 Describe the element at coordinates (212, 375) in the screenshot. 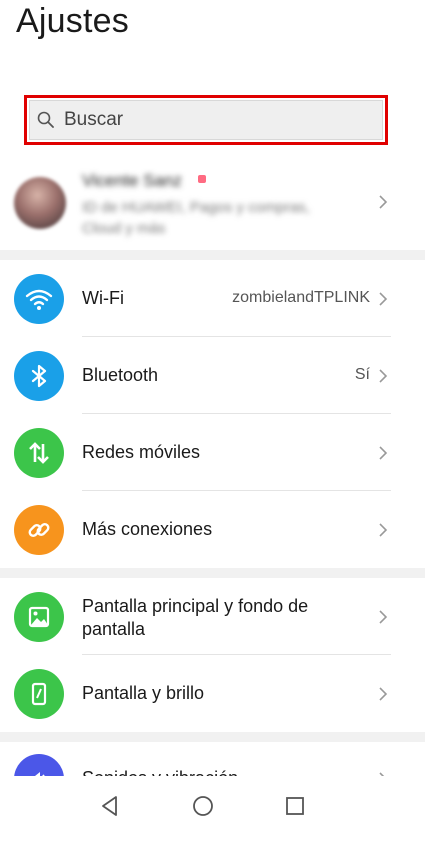

I see `settings-item-bluetooth: Bluetooth Sí` at that location.